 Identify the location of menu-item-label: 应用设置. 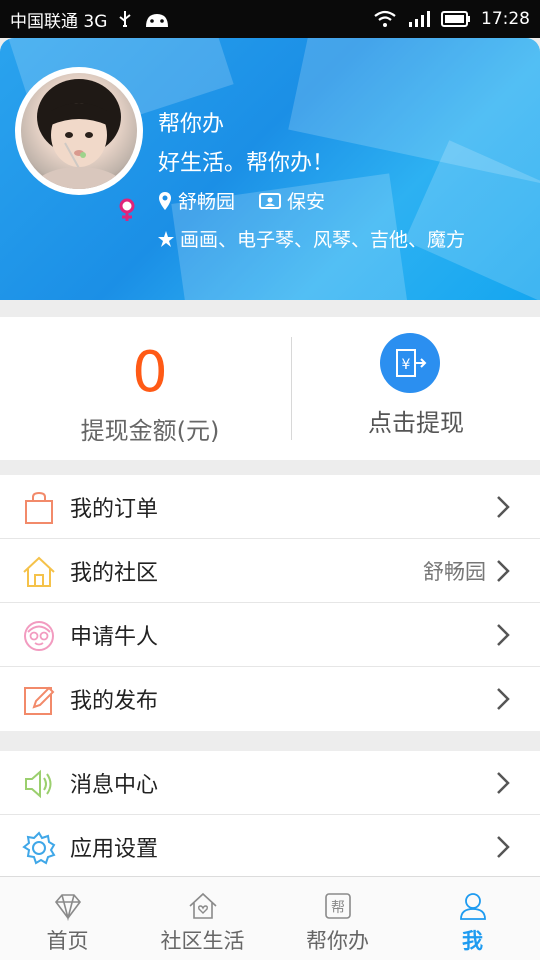
(114, 849).